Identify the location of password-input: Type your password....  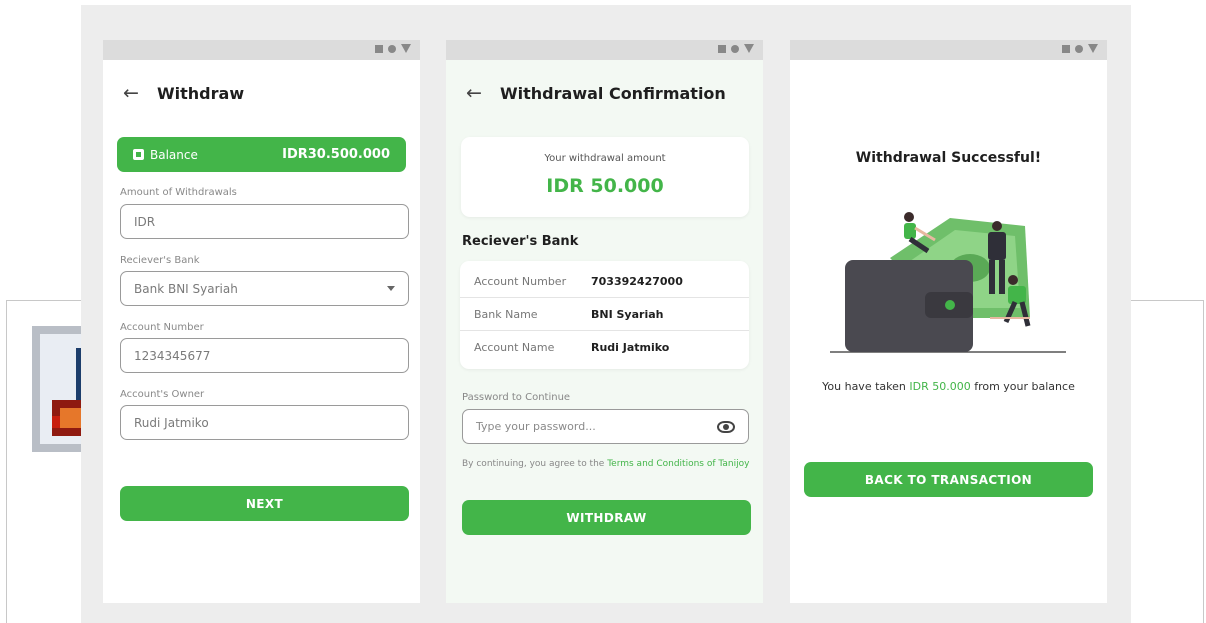
(605, 426).